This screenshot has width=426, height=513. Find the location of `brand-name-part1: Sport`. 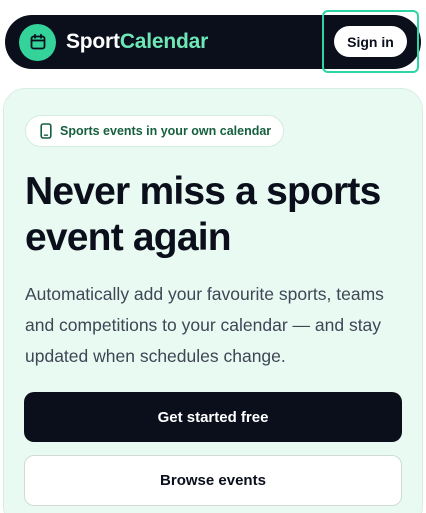

brand-name-part1: Sport is located at coordinates (93, 41).